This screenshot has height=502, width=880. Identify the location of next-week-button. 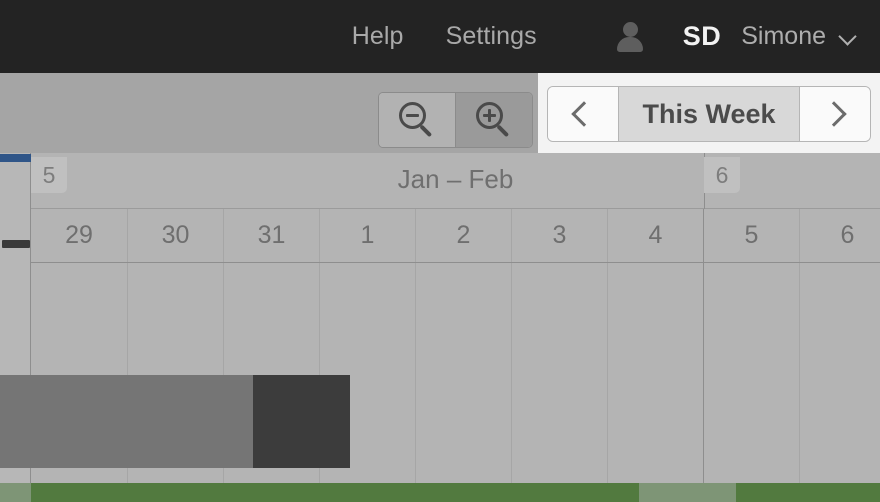
(835, 114).